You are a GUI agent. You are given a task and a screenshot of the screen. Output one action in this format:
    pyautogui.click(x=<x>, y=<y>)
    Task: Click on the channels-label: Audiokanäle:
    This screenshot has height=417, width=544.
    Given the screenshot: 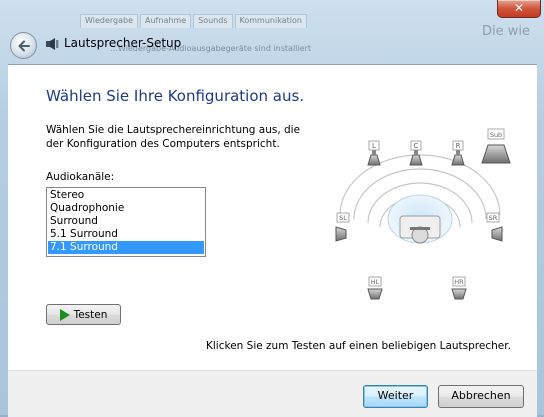 What is the action you would take?
    pyautogui.click(x=80, y=177)
    